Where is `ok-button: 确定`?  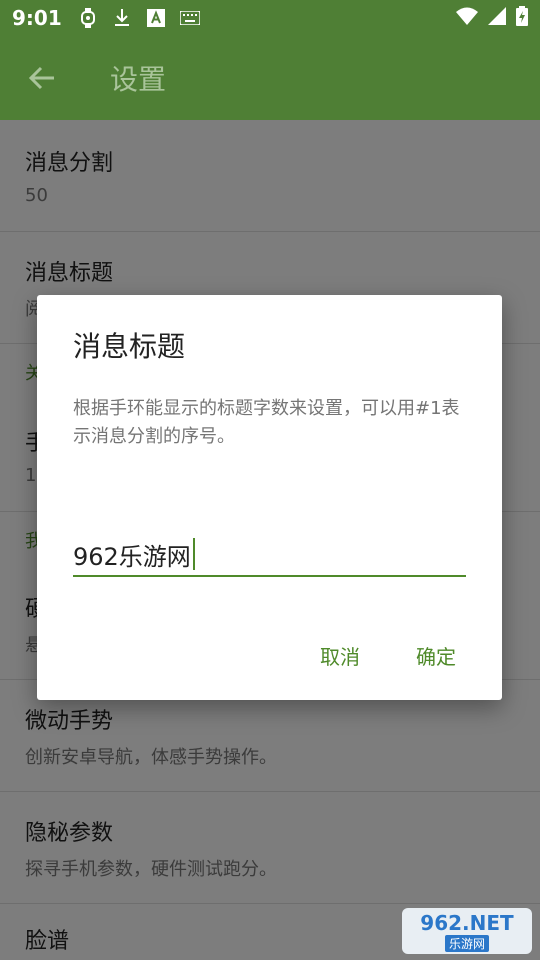
ok-button: 确定 is located at coordinates (436, 655).